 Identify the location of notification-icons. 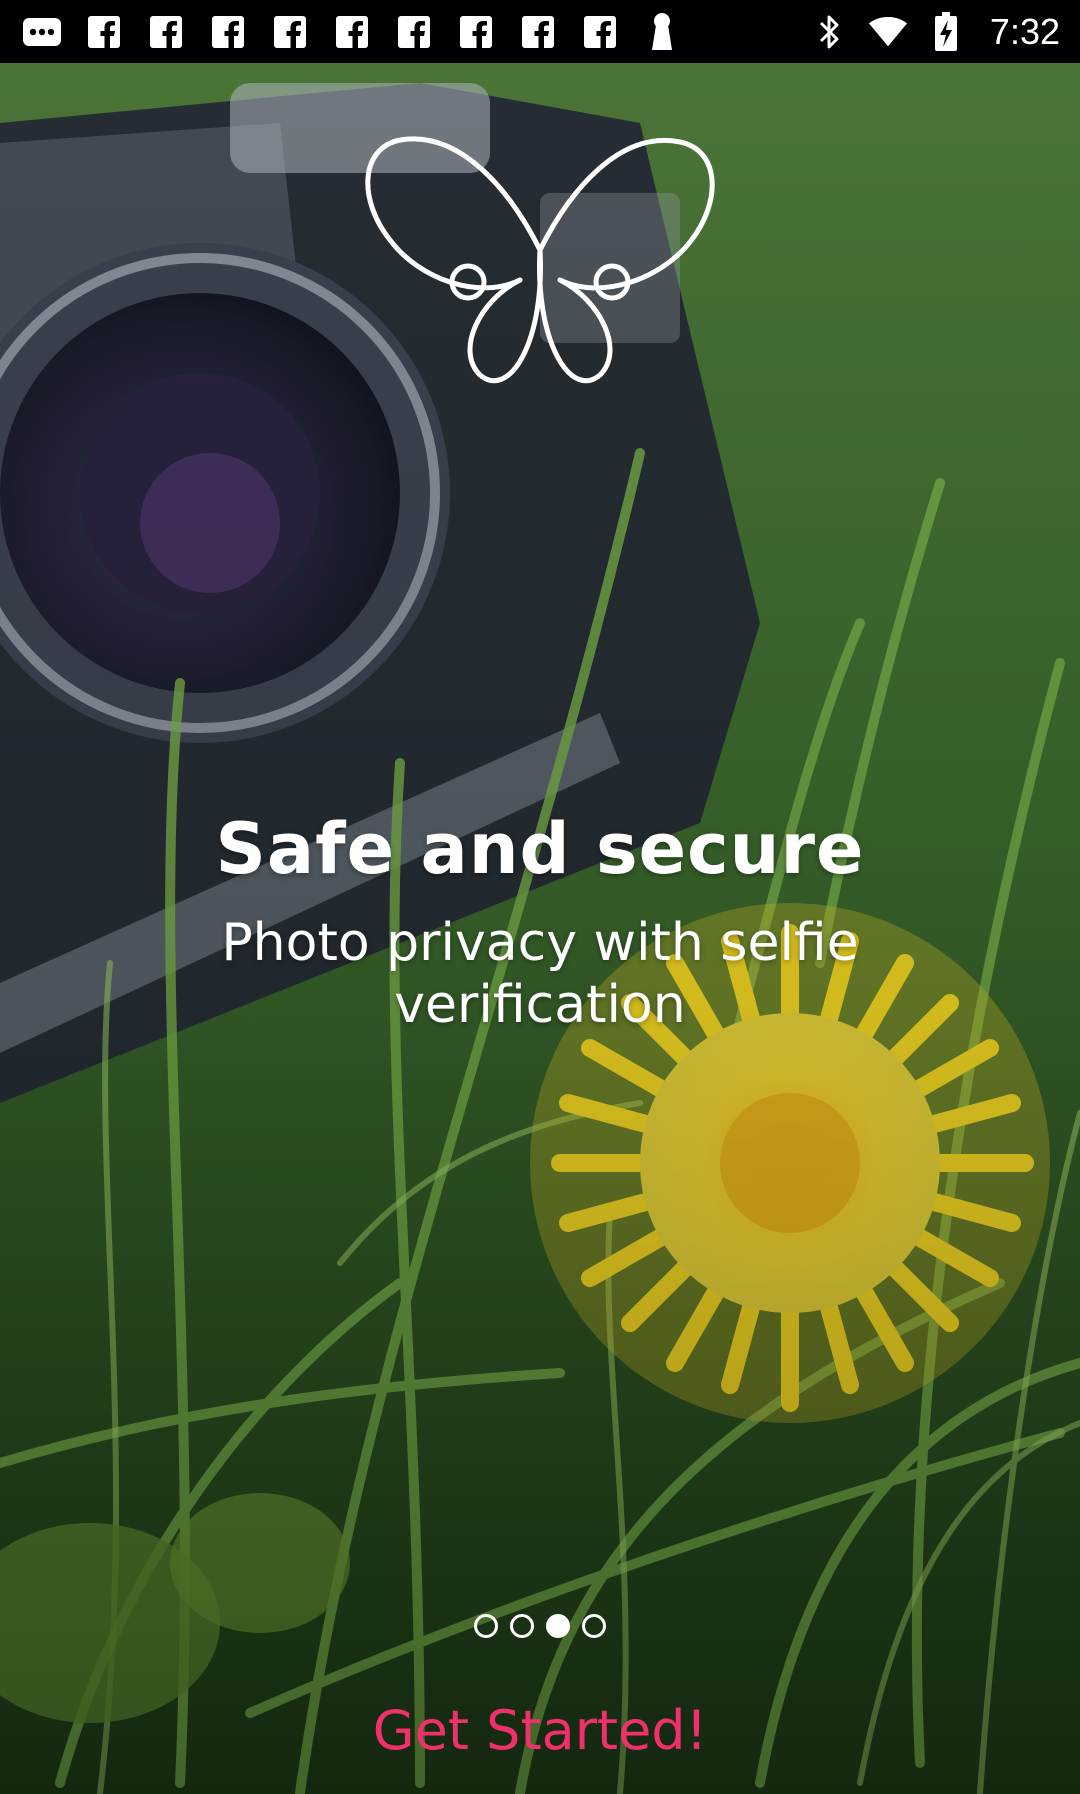
(363, 32).